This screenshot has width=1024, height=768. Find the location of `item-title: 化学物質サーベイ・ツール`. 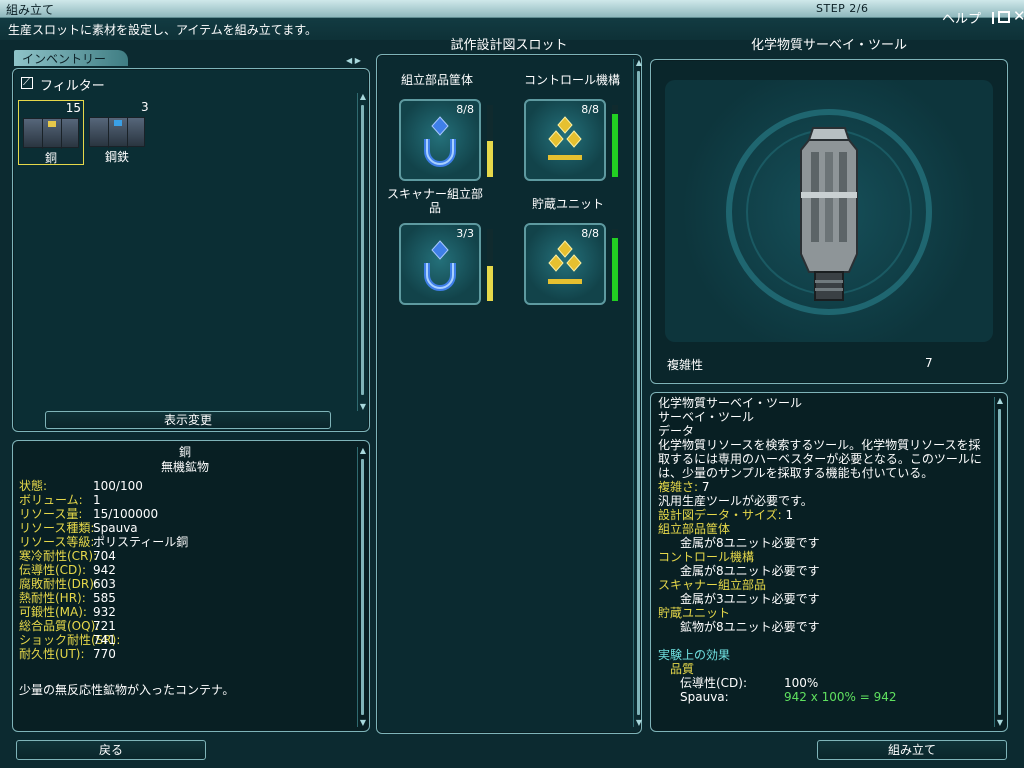

item-title: 化学物質サーベイ・ツール is located at coordinates (730, 403).